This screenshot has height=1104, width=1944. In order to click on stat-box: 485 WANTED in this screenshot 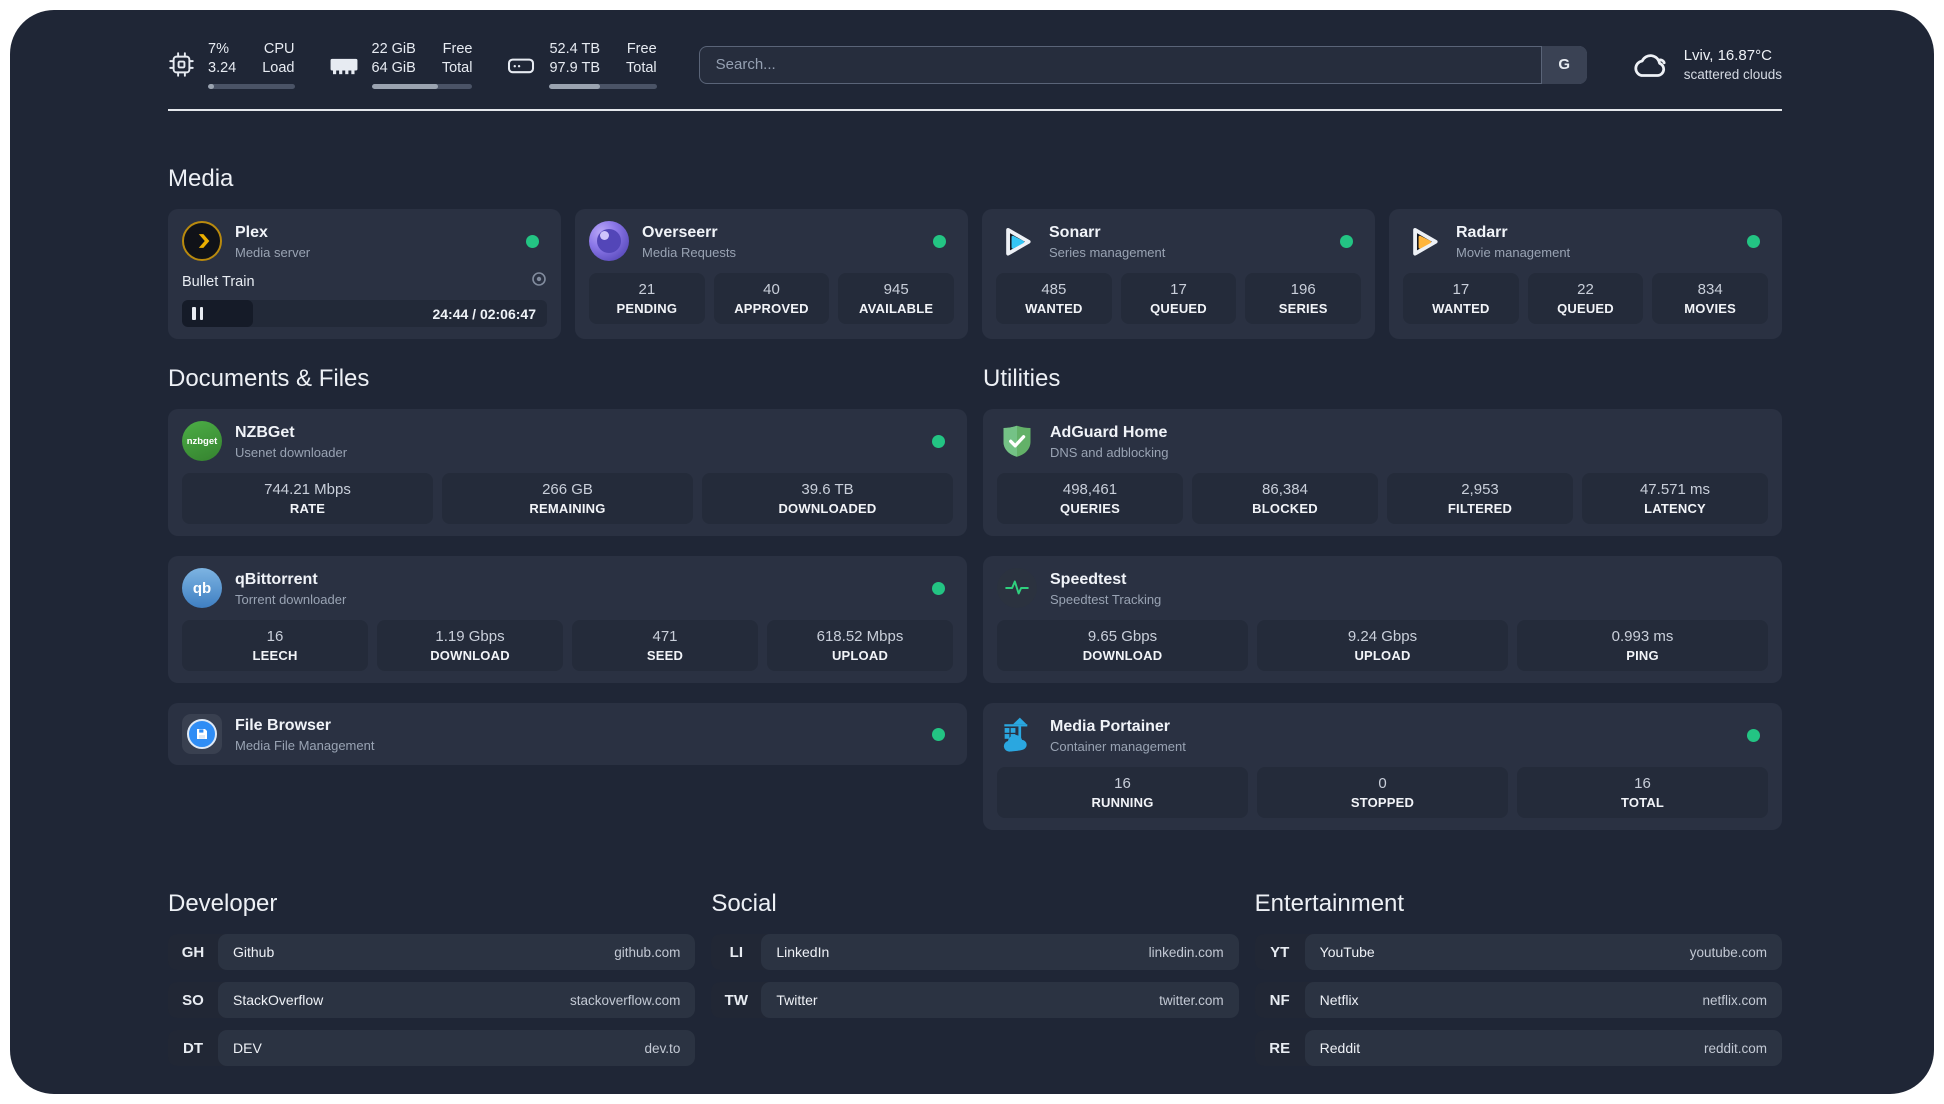, I will do `click(1054, 298)`.